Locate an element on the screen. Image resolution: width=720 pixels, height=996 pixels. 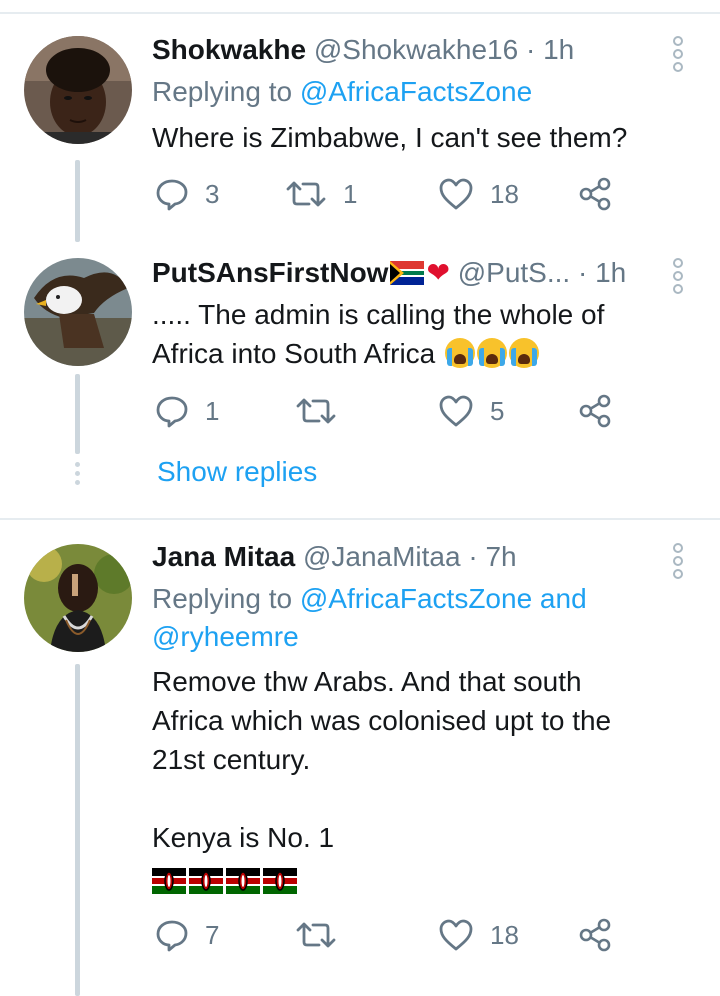
tweet-text-line: Kenya is No. 1 is located at coordinates (243, 837).